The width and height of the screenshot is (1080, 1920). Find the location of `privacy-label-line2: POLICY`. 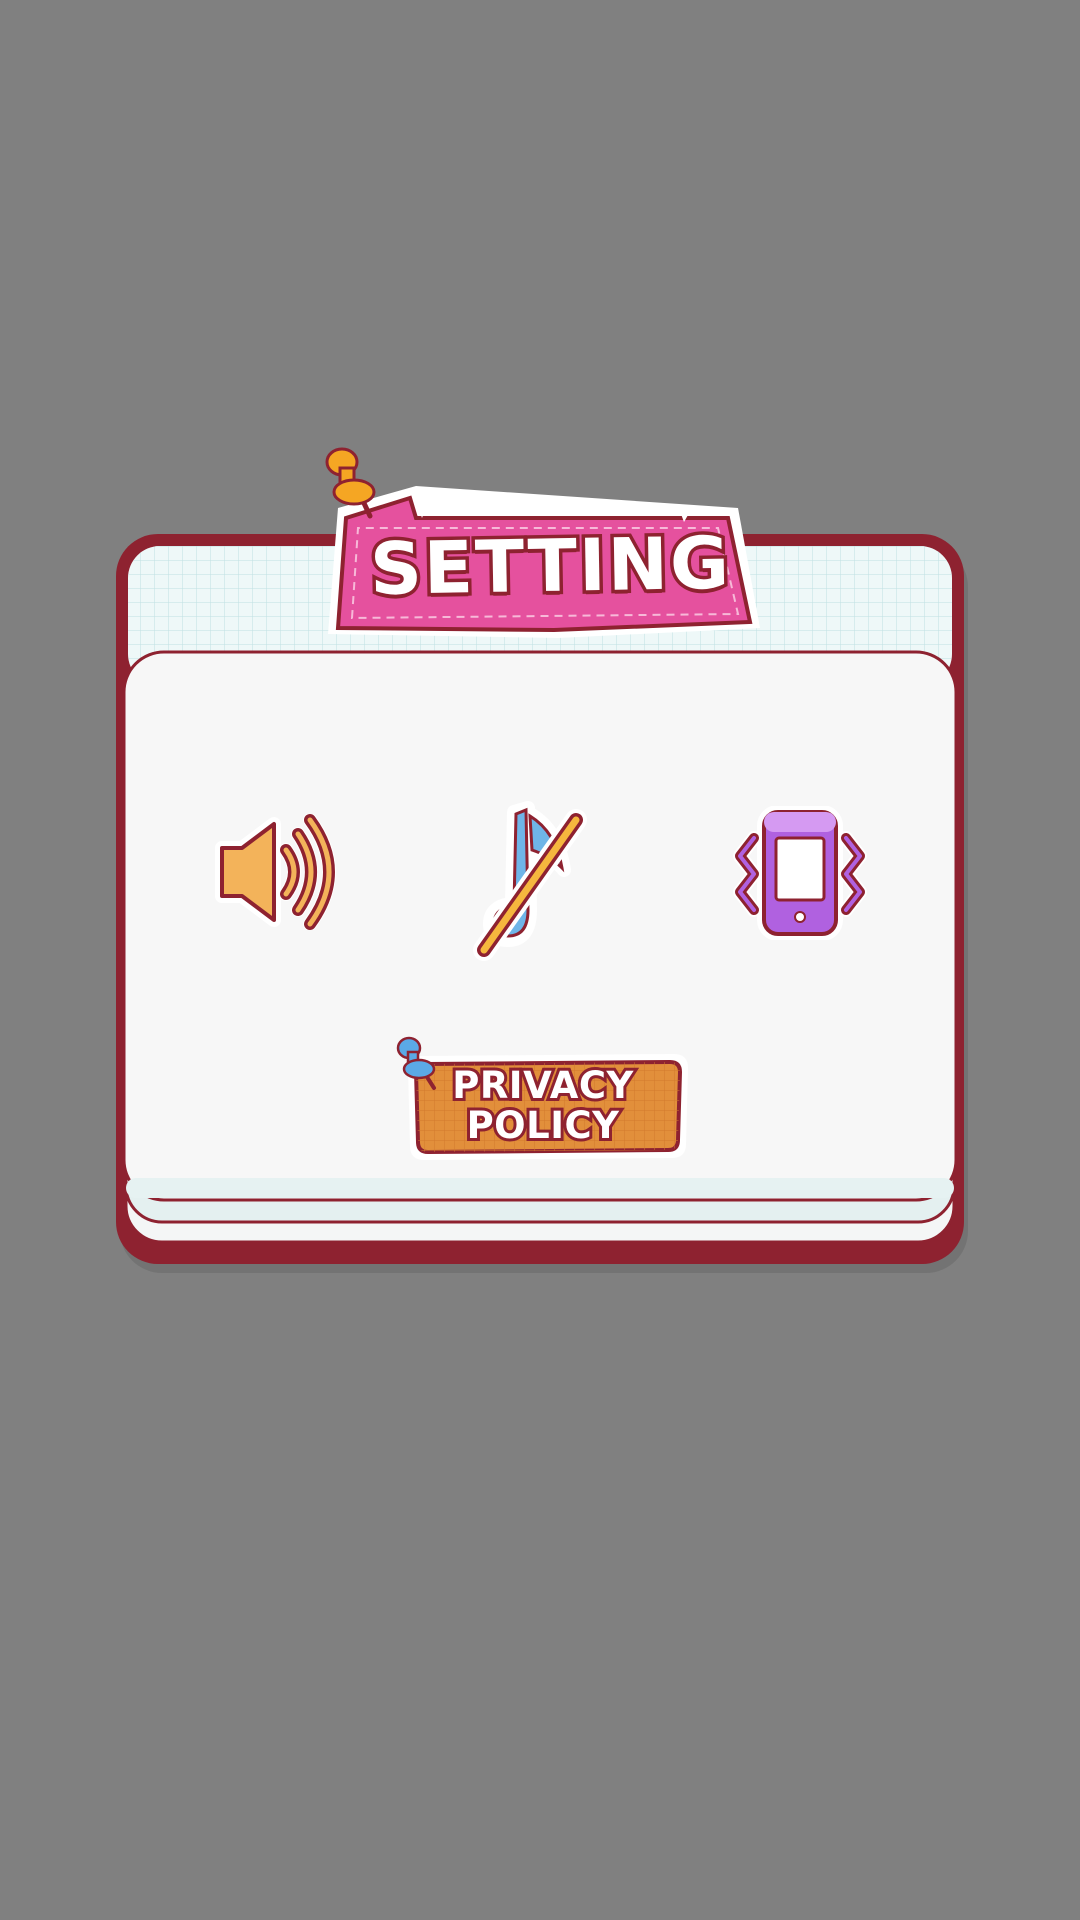

privacy-label-line2: POLICY is located at coordinates (543, 1126).